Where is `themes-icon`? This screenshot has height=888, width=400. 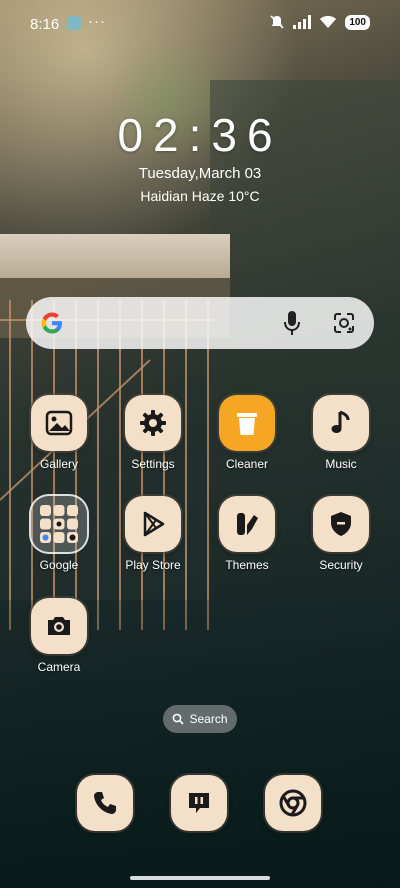 themes-icon is located at coordinates (247, 524).